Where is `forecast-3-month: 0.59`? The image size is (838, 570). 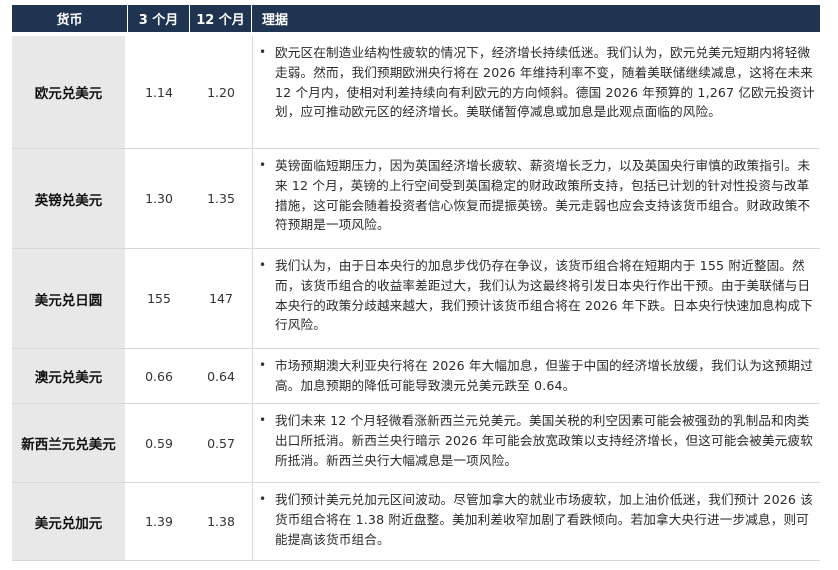 forecast-3-month: 0.59 is located at coordinates (159, 443).